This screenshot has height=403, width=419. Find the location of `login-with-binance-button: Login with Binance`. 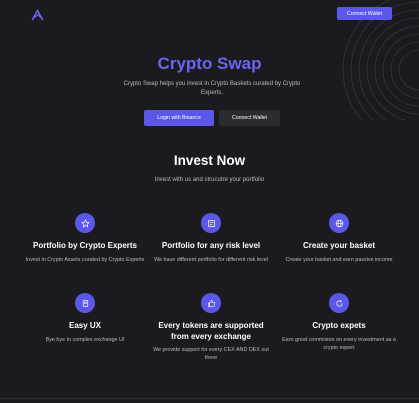

login-with-binance-button: Login with Binance is located at coordinates (179, 118).